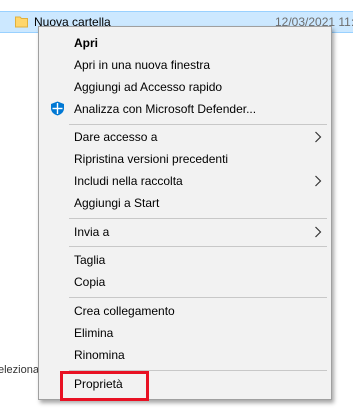  I want to click on menu-item-dare-accesso: Dare accesso a, so click(185, 137).